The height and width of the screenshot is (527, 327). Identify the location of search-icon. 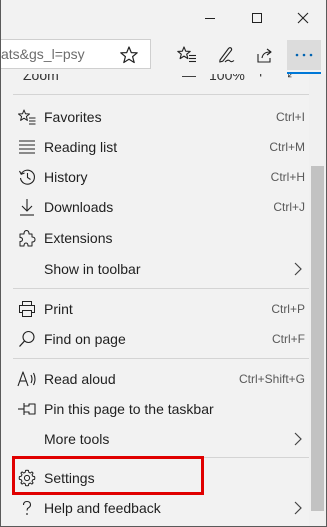
(27, 339).